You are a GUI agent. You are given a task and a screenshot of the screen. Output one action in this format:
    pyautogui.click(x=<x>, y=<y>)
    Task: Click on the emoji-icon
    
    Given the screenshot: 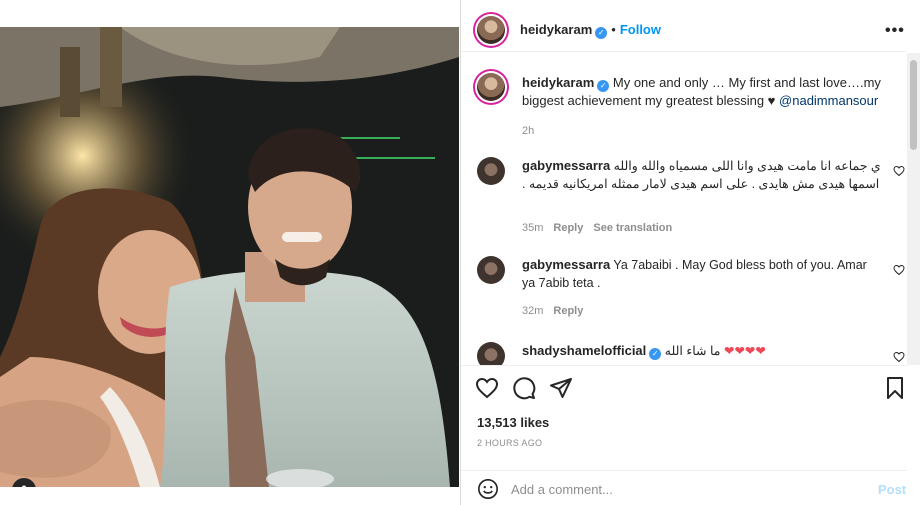 What is the action you would take?
    pyautogui.click(x=488, y=489)
    